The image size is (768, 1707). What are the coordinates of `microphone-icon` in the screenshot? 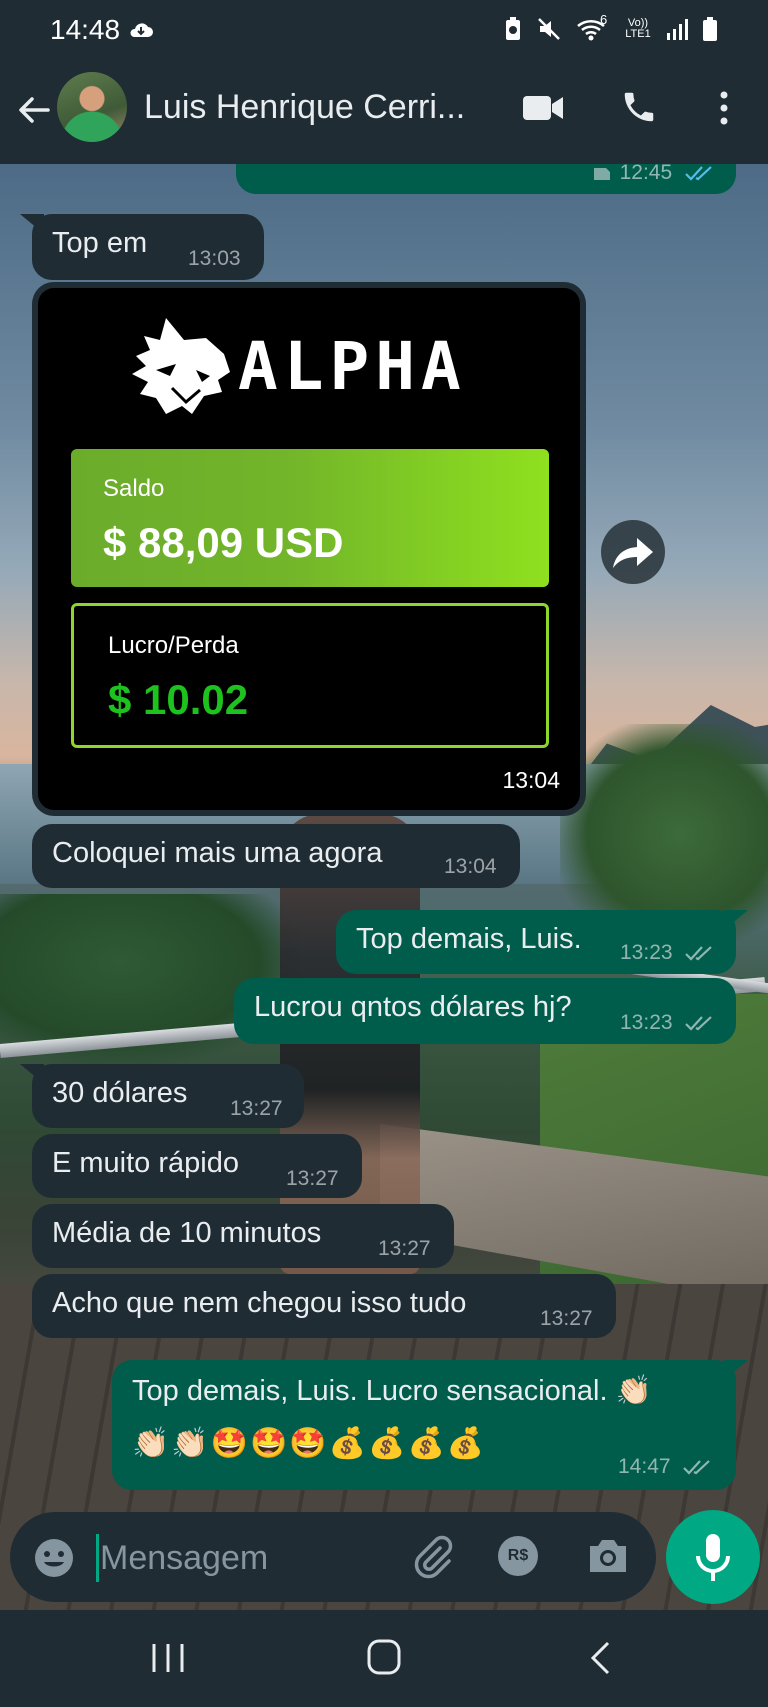 It's located at (713, 1557).